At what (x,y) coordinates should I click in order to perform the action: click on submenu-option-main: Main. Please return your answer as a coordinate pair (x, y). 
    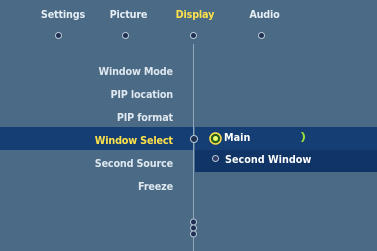
    Looking at the image, I should click on (237, 138).